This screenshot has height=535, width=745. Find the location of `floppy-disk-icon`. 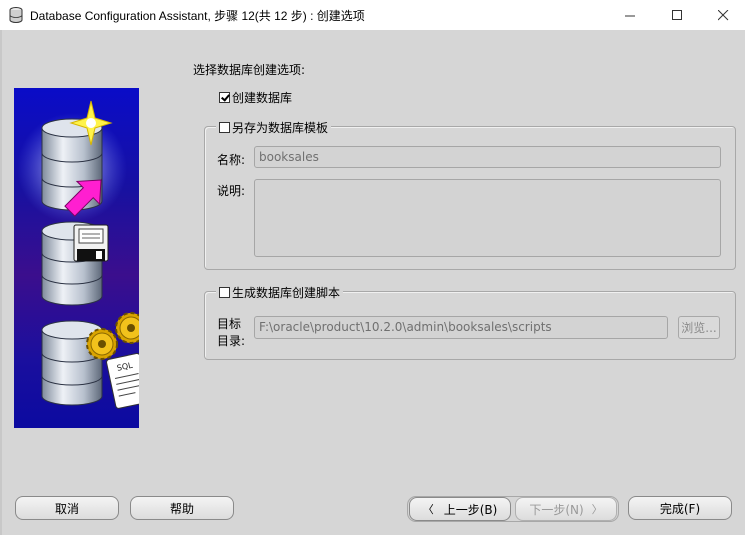

floppy-disk-icon is located at coordinates (91, 243).